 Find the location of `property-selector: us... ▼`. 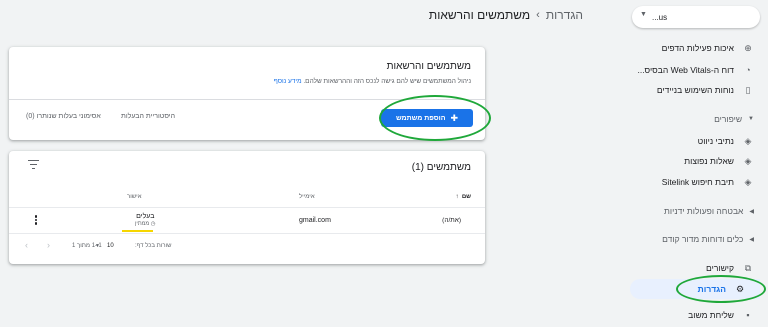

property-selector: us... ▼ is located at coordinates (696, 17).